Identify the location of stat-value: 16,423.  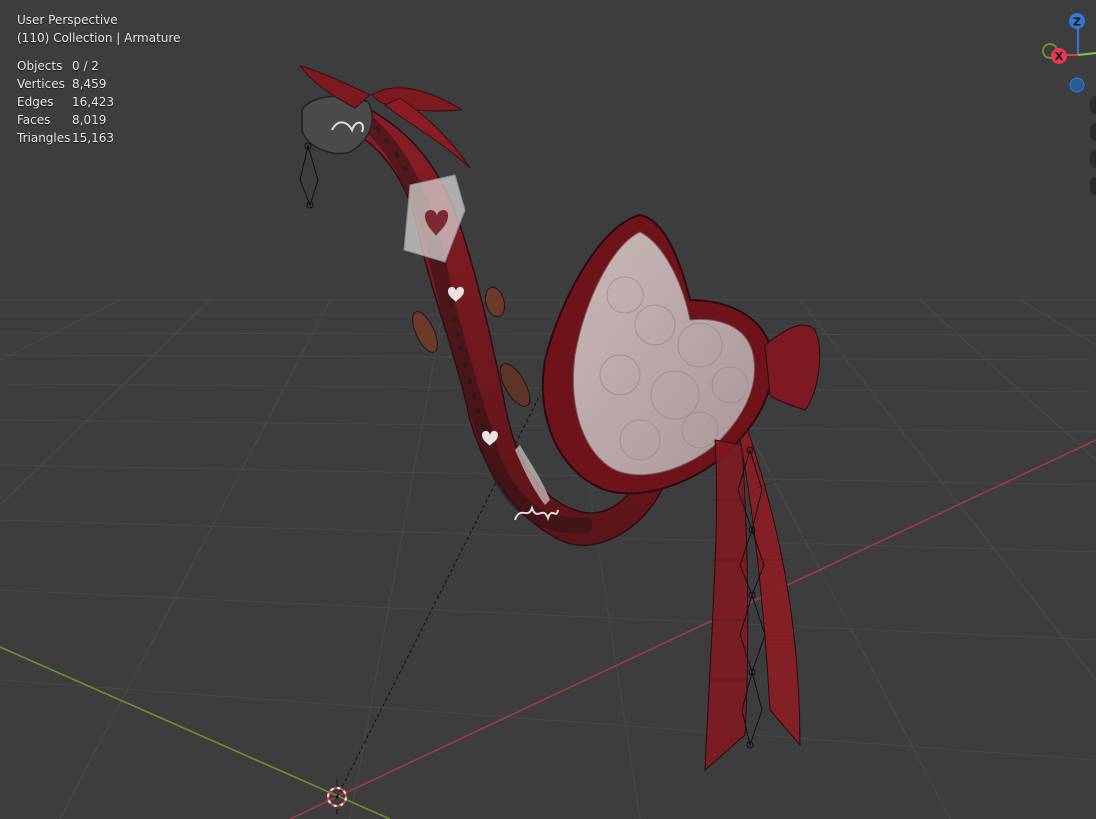
(93, 102).